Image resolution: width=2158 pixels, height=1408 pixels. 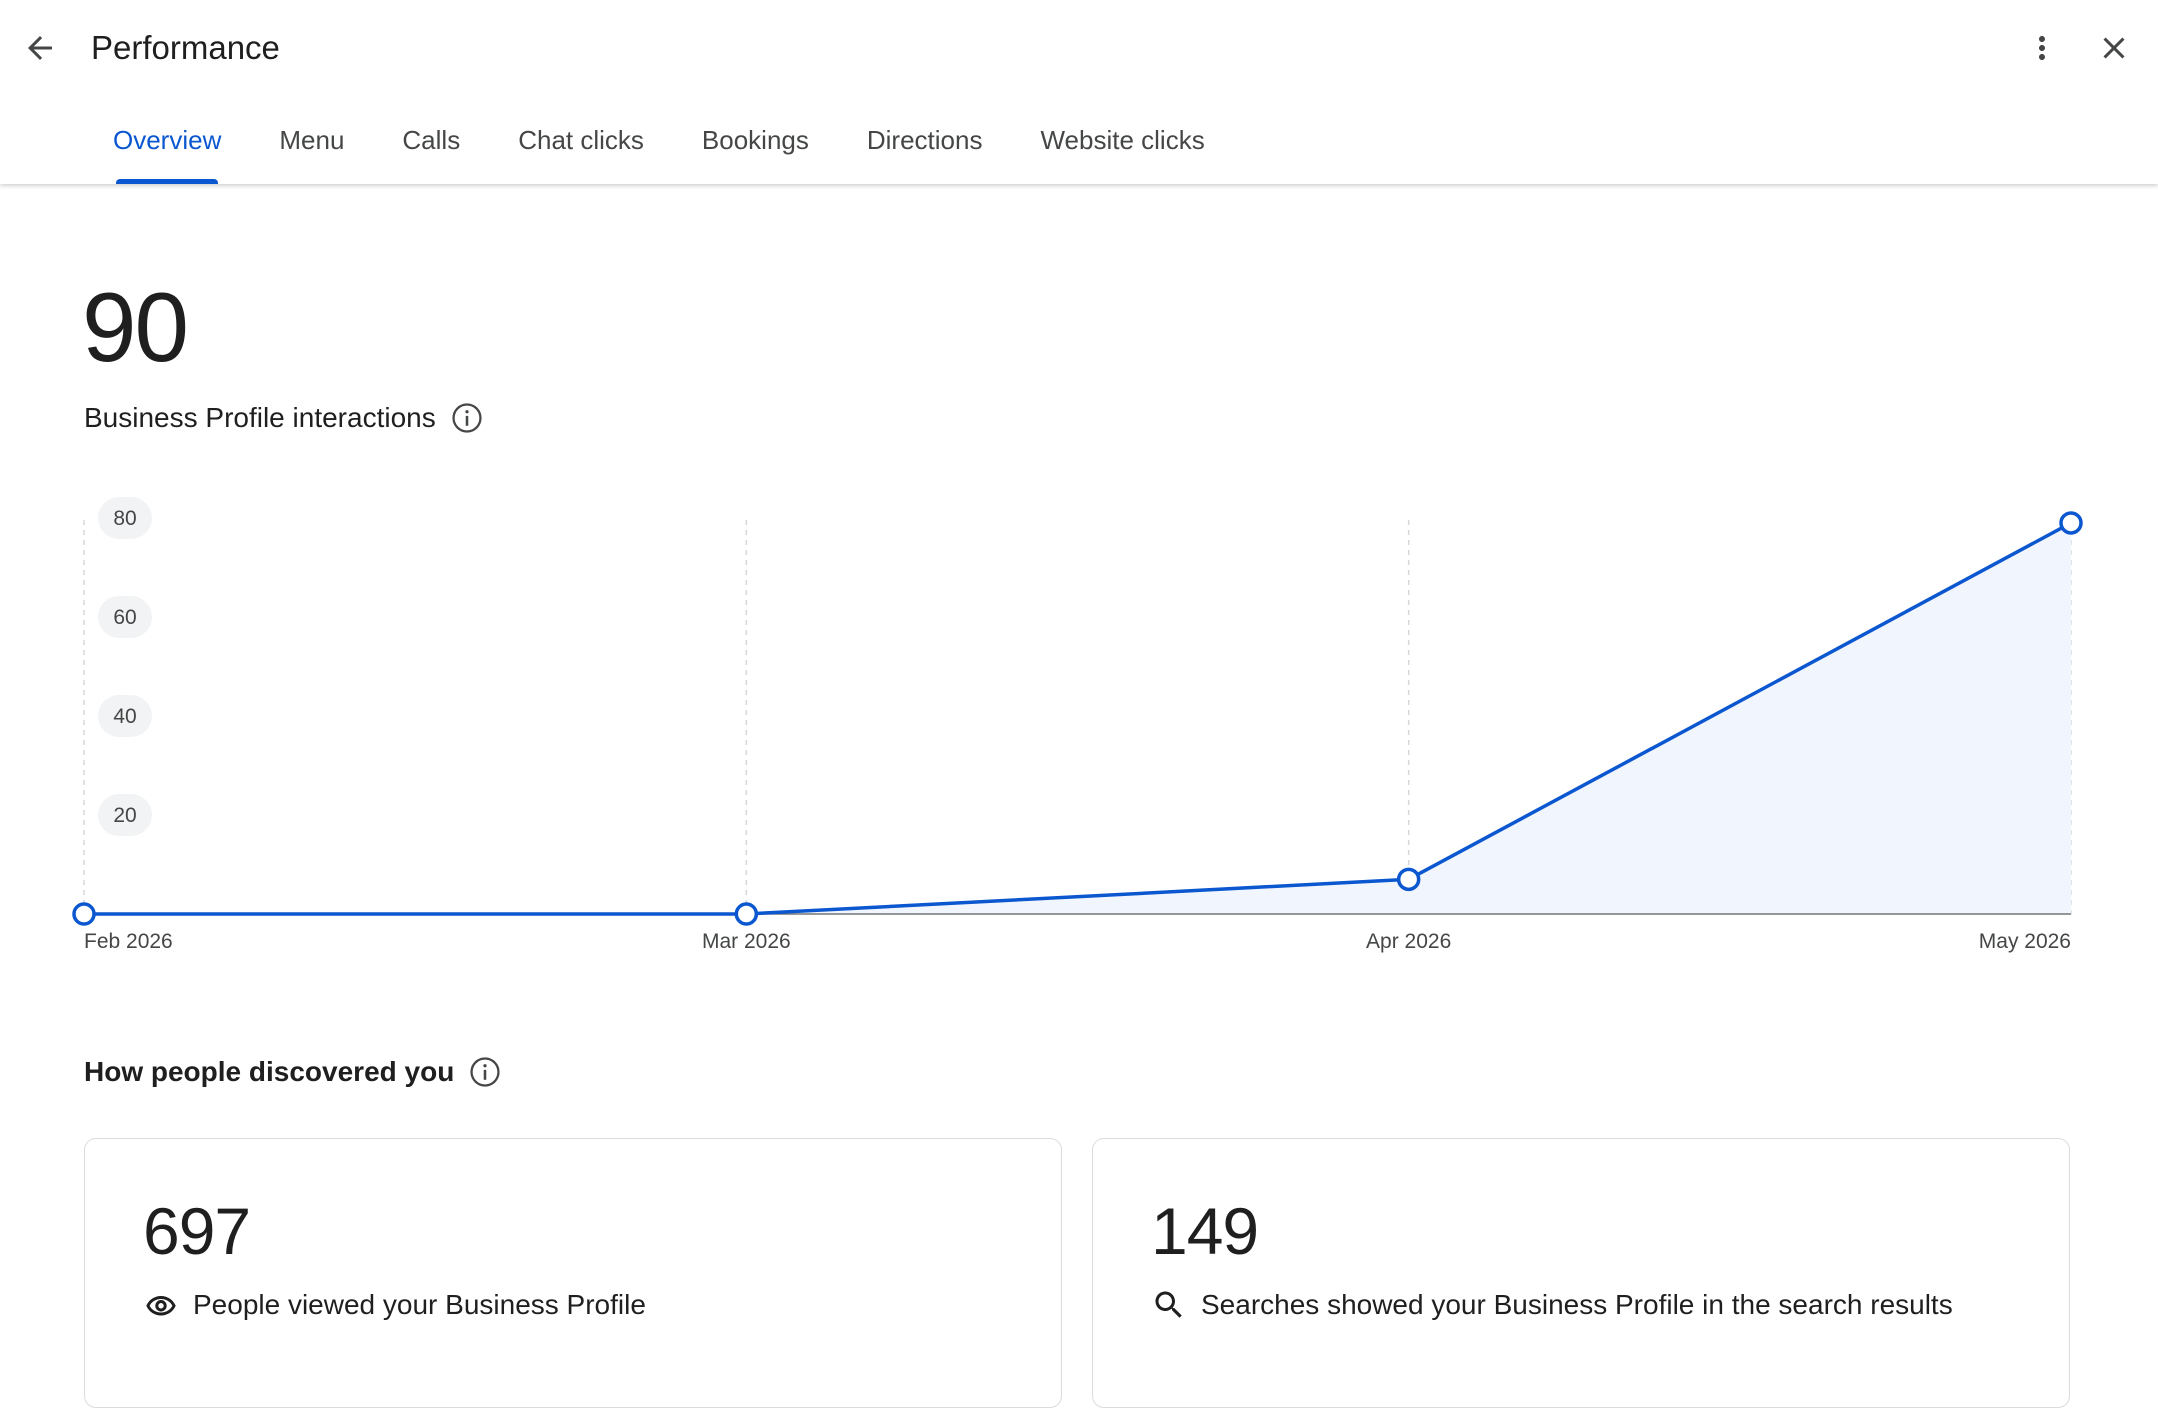 I want to click on x-tick-label: May 2026, so click(x=2025, y=941).